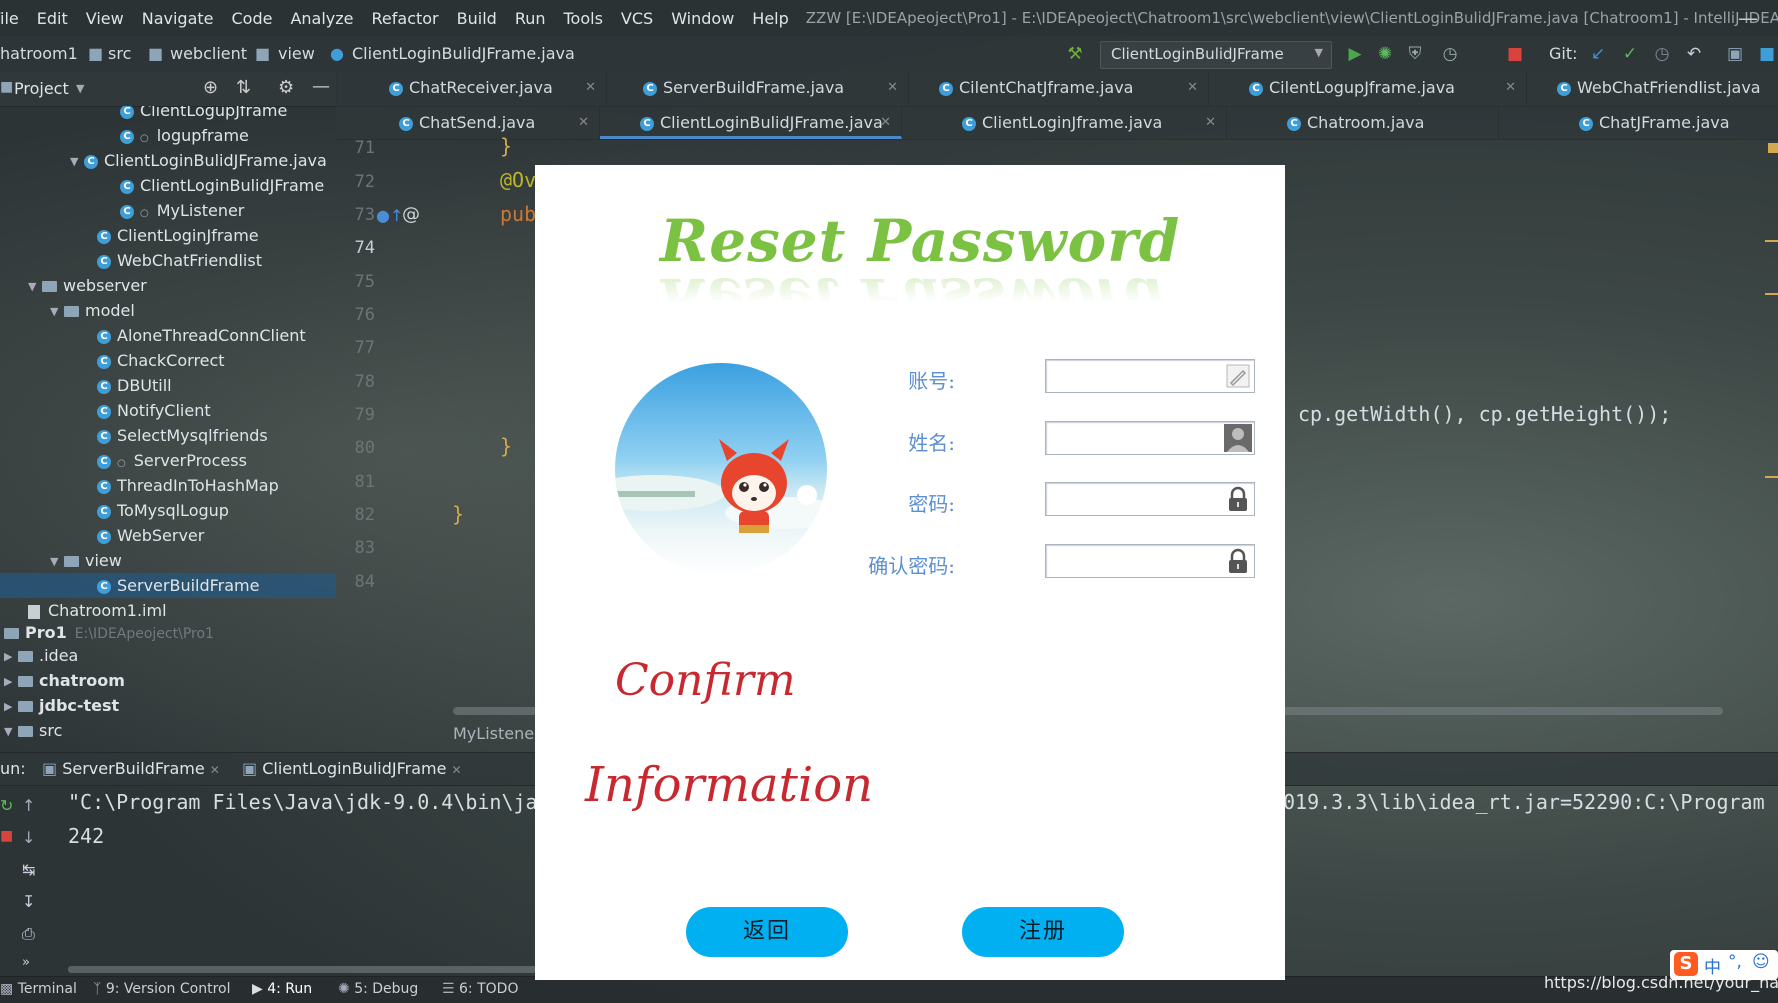 The image size is (1778, 1003). Describe the element at coordinates (38, 989) in the screenshot. I see `terminal-tab: ▩ Terminal` at that location.